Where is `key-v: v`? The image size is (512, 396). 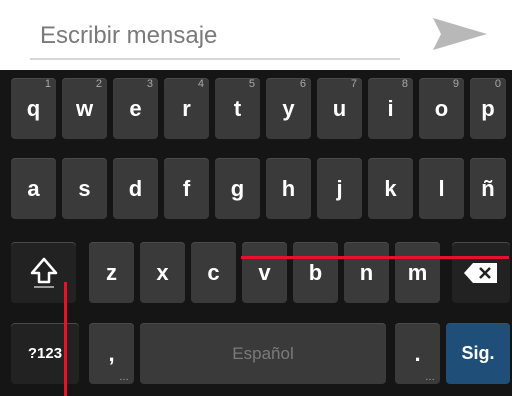 key-v: v is located at coordinates (264, 272).